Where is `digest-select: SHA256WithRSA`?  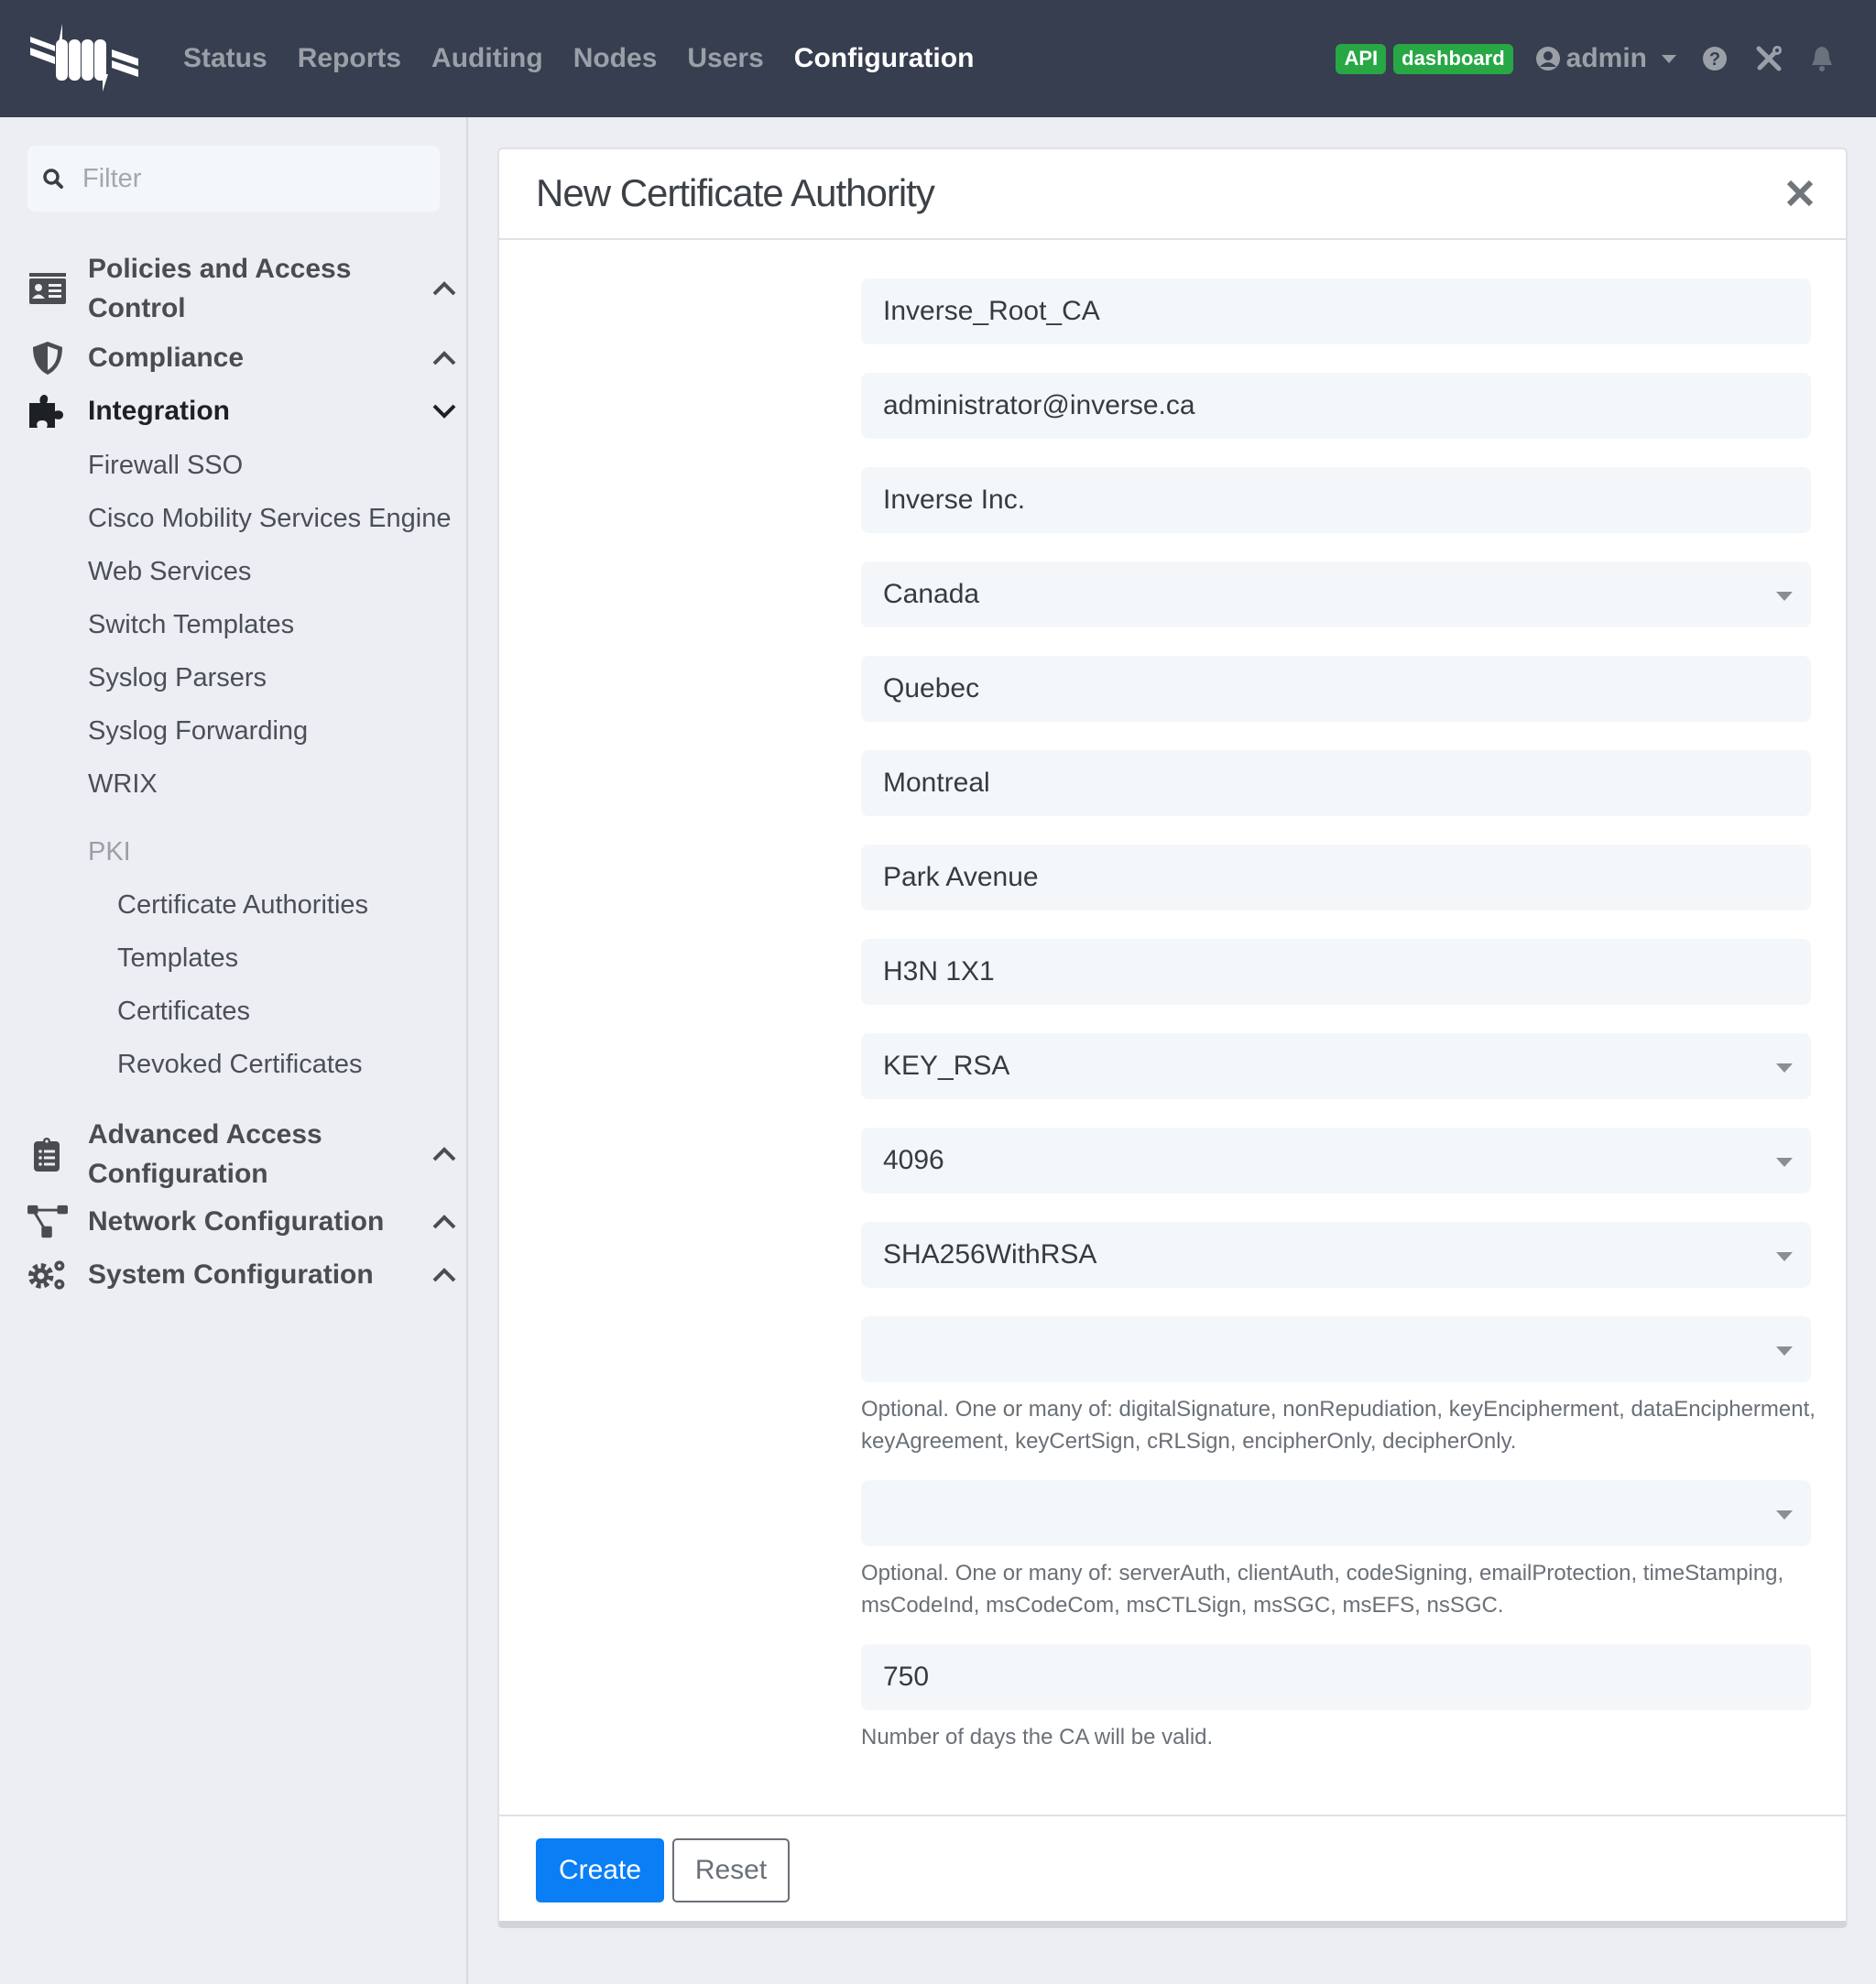
digest-select: SHA256WithRSA is located at coordinates (1336, 1255).